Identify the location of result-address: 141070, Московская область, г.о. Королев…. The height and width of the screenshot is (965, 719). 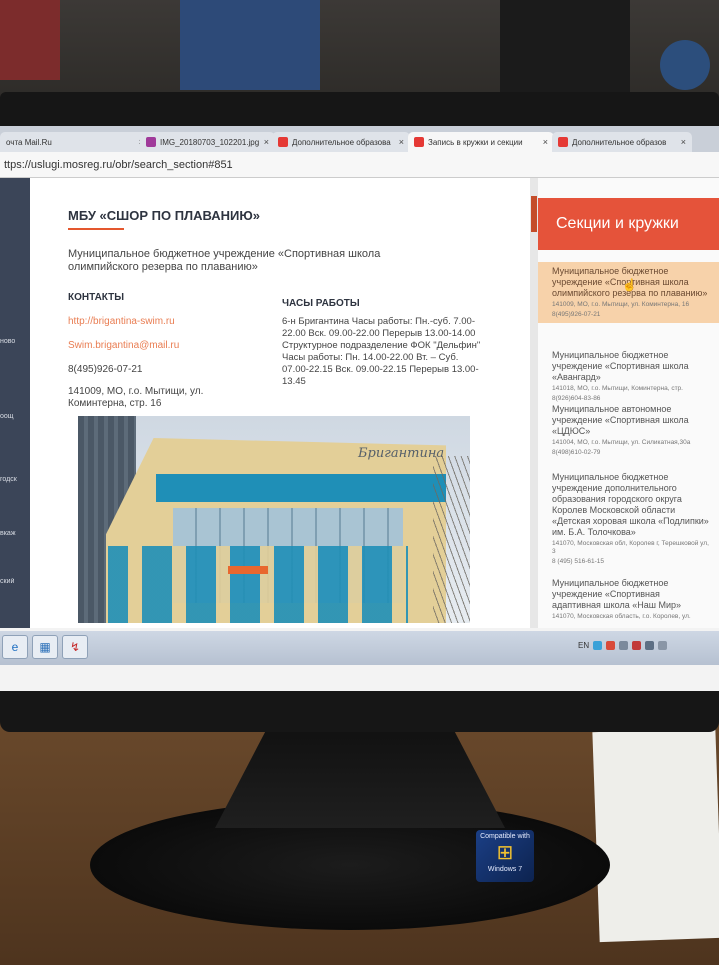
(621, 616).